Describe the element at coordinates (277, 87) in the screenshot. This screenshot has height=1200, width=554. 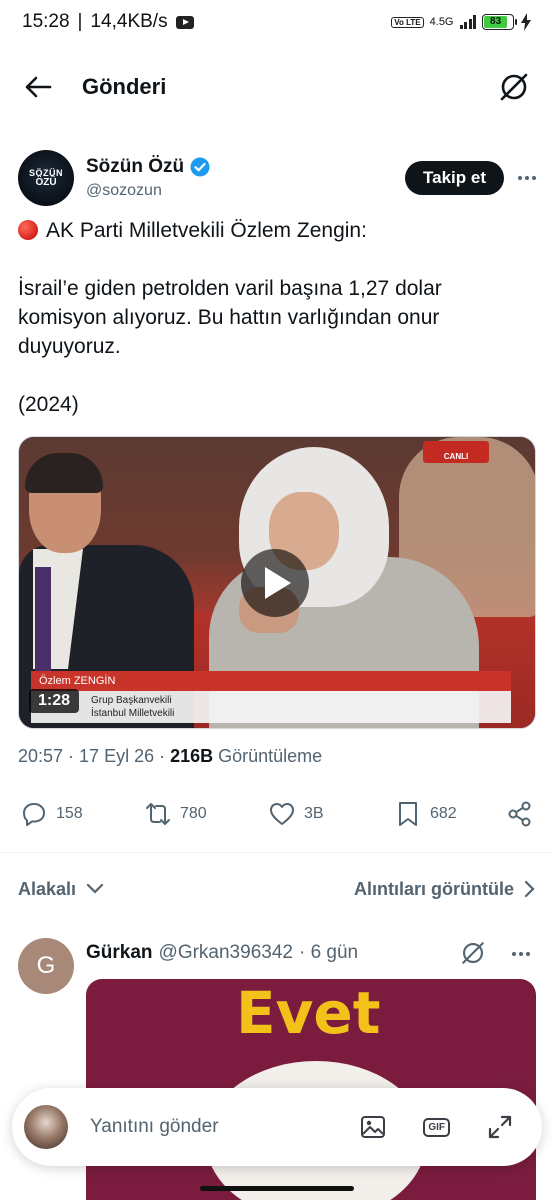
I see `top-bar: Gönderi` at that location.